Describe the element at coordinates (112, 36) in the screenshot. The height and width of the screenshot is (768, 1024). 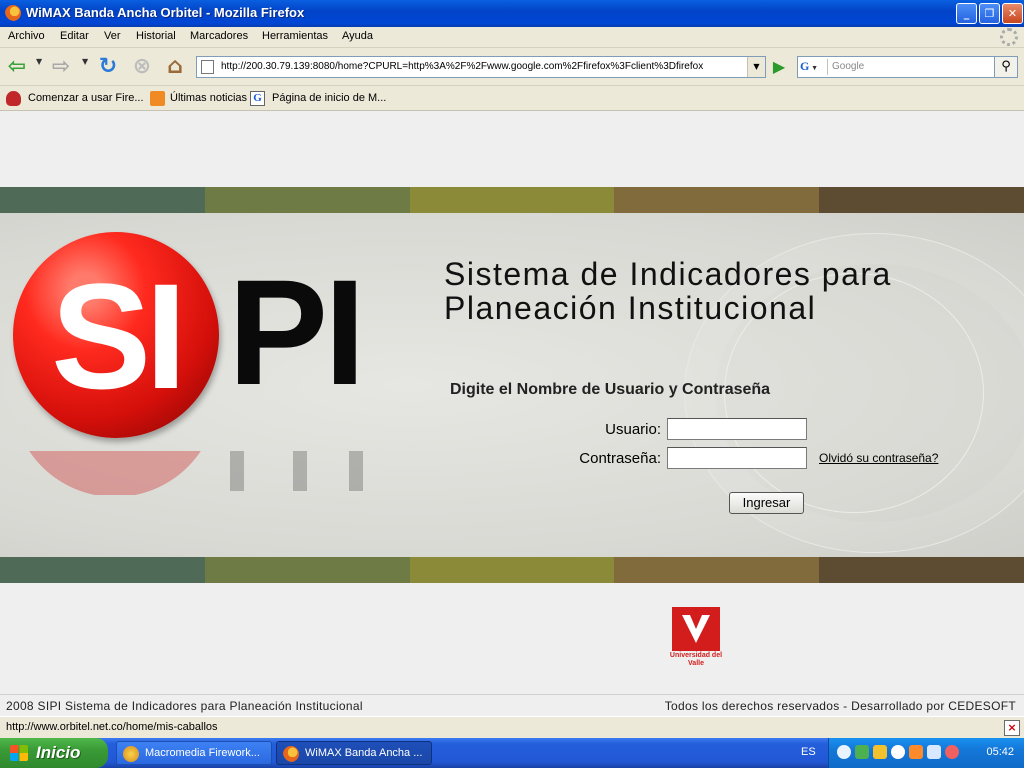
I see `menu-ver: Ver` at that location.